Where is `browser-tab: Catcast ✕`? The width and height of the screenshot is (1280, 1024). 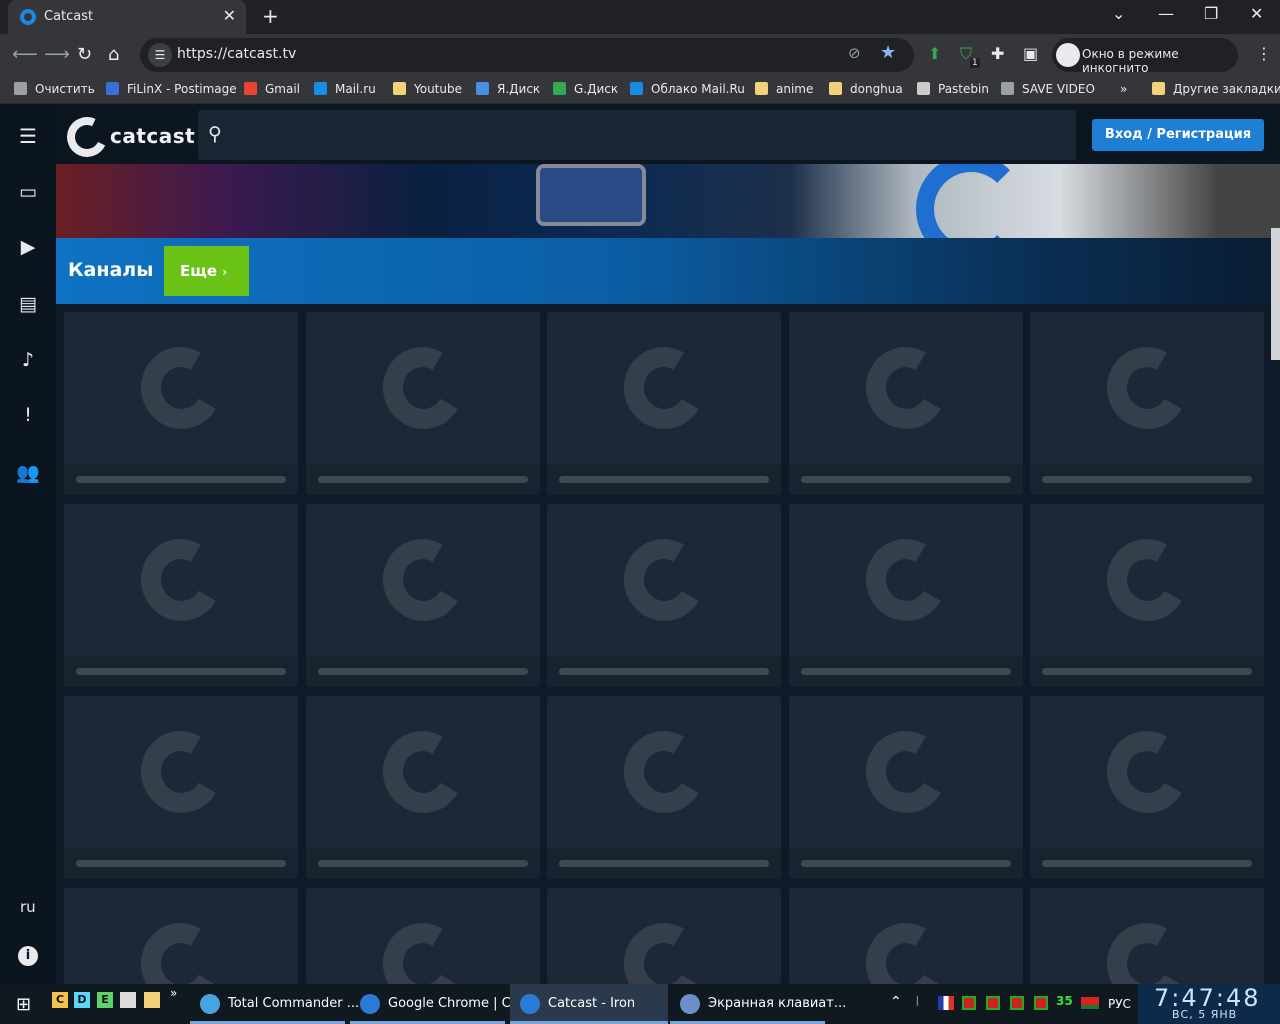
browser-tab: Catcast ✕ is located at coordinates (127, 17).